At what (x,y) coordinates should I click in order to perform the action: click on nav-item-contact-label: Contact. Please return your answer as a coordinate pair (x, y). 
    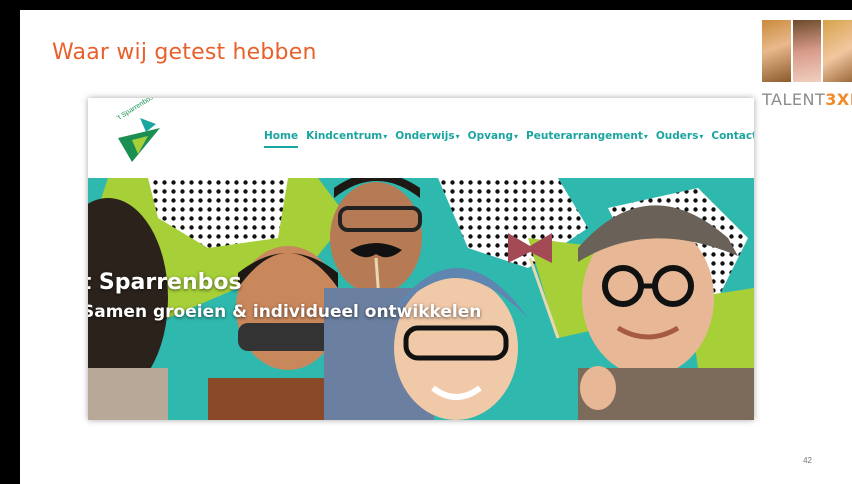
    Looking at the image, I should click on (732, 136).